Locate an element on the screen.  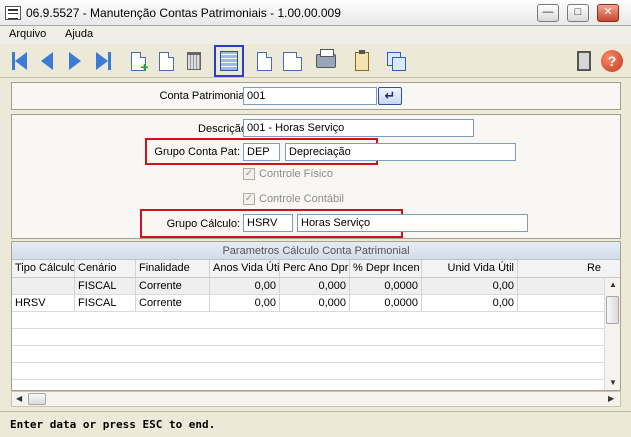
print-icon is located at coordinates (326, 61).